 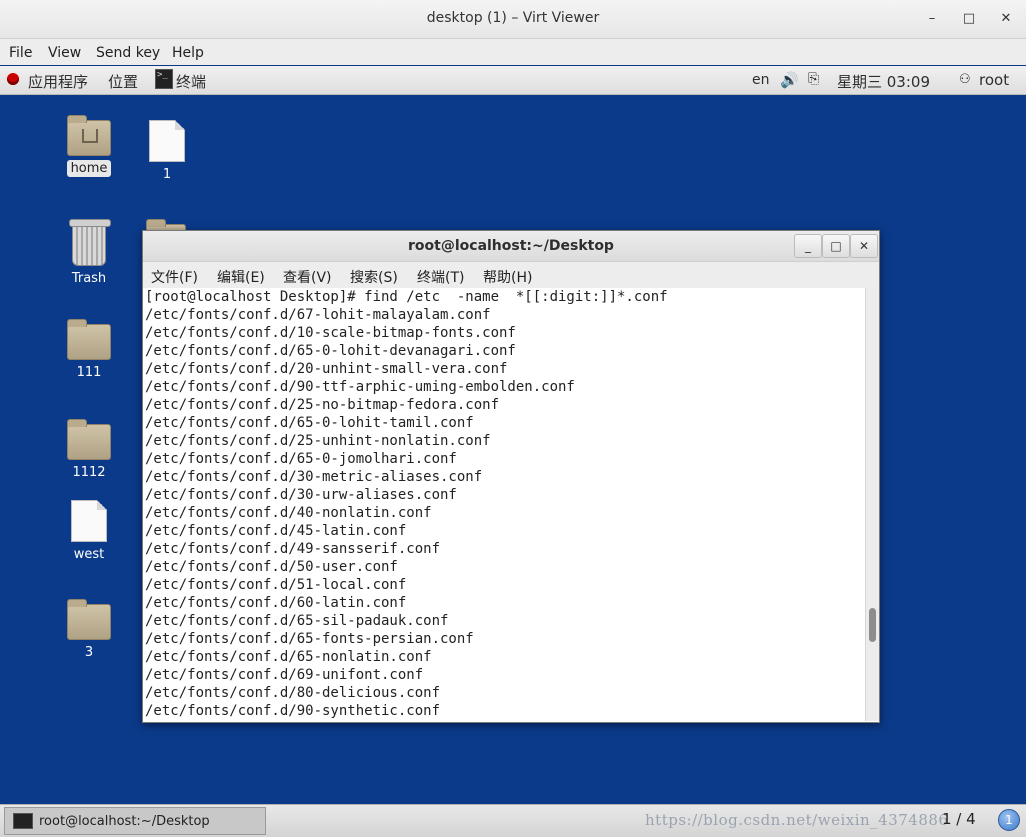 What do you see at coordinates (293, 549) in the screenshot?
I see `terminal-output-line: /etc/fonts/conf.d/49-sansserif.conf` at bounding box center [293, 549].